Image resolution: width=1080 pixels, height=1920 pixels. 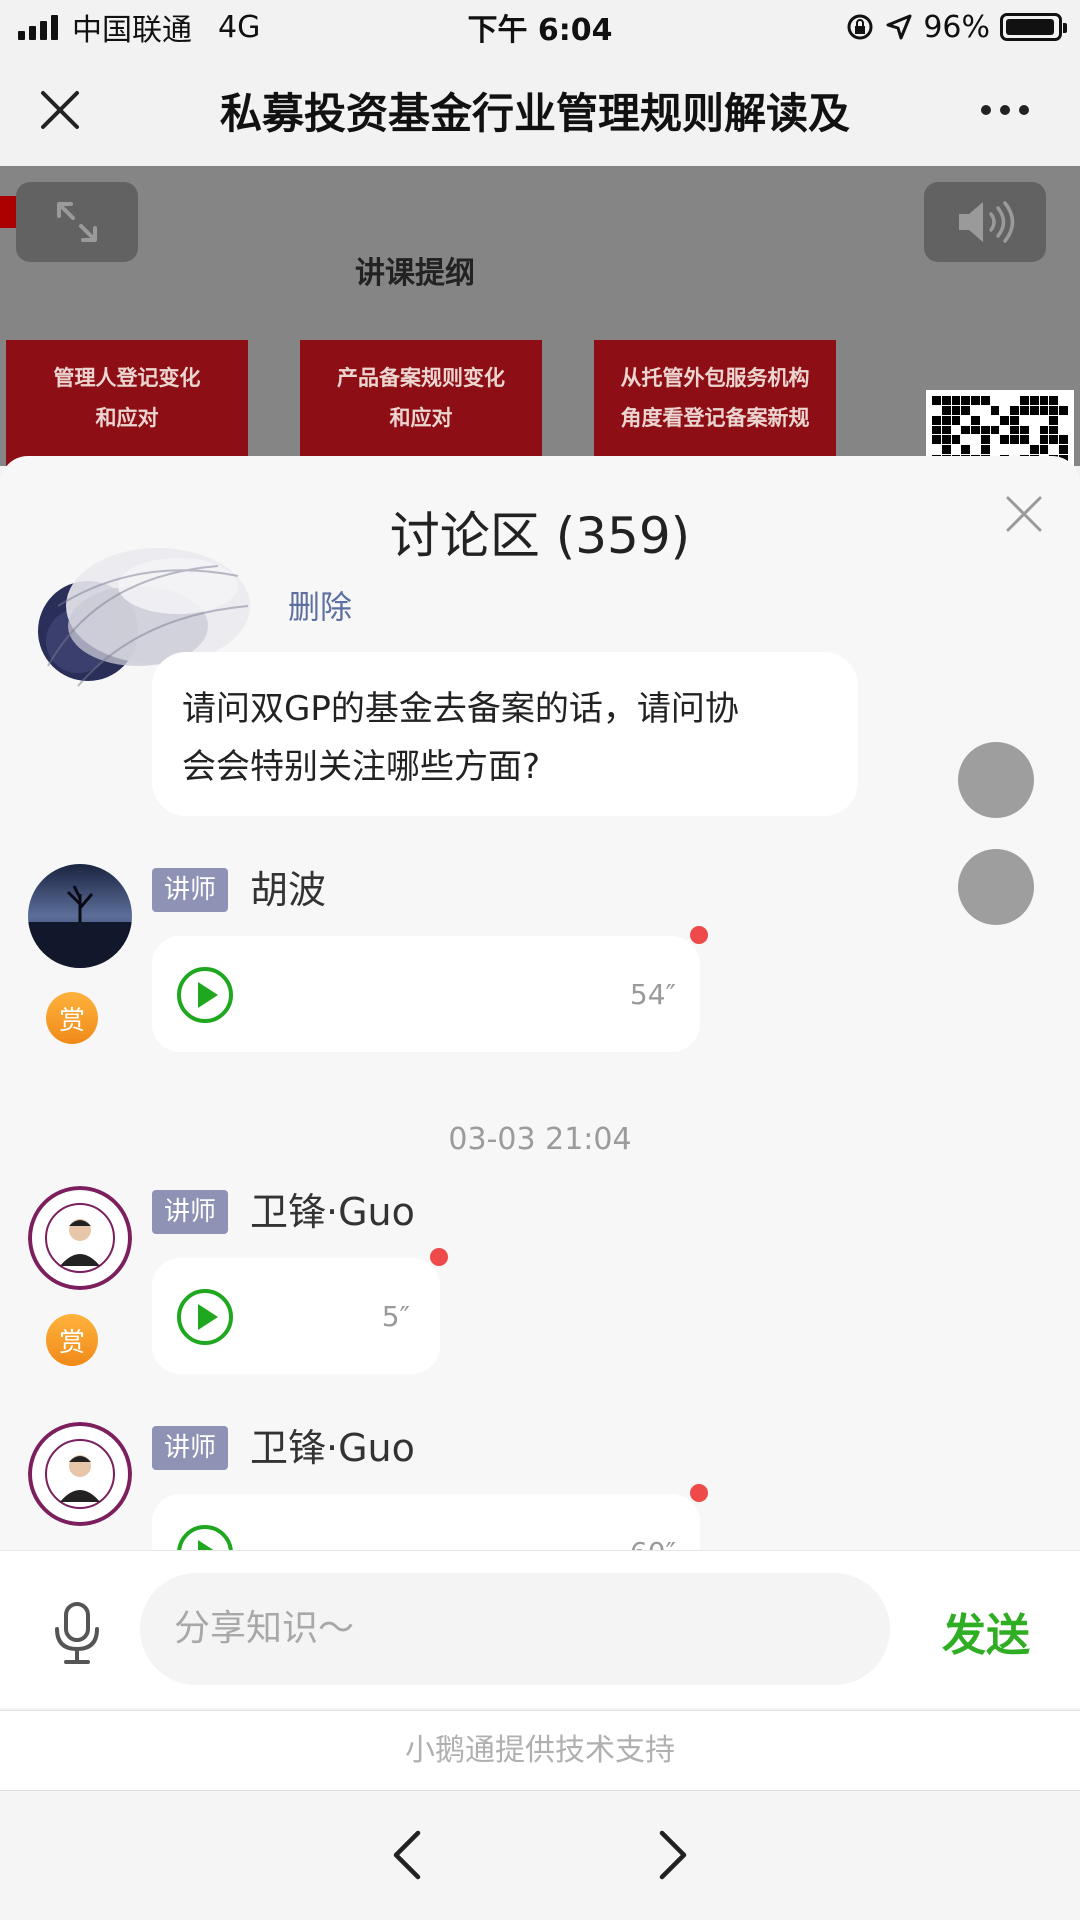 I want to click on network-label: 4G, so click(x=239, y=27).